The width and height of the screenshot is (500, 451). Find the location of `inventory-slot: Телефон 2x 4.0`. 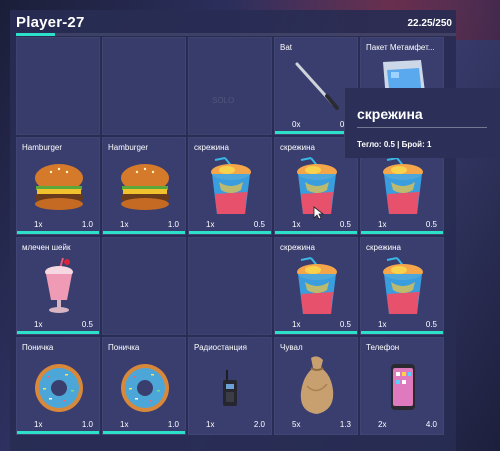

inventory-slot: Телефон 2x 4.0 is located at coordinates (402, 386).